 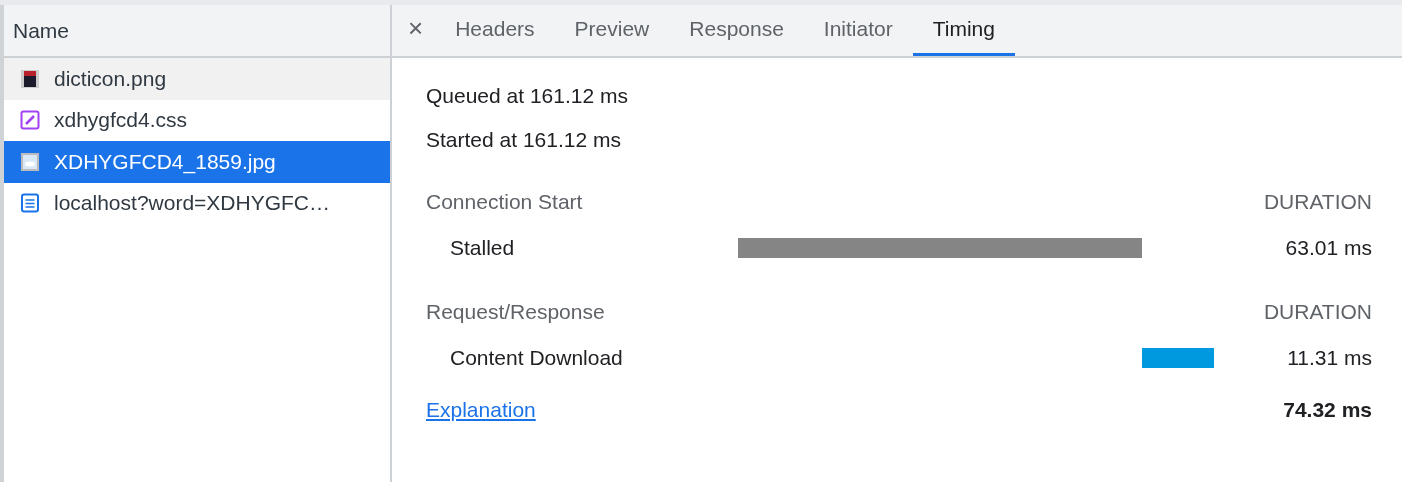 What do you see at coordinates (612, 30) in the screenshot?
I see `tab: Preview` at bounding box center [612, 30].